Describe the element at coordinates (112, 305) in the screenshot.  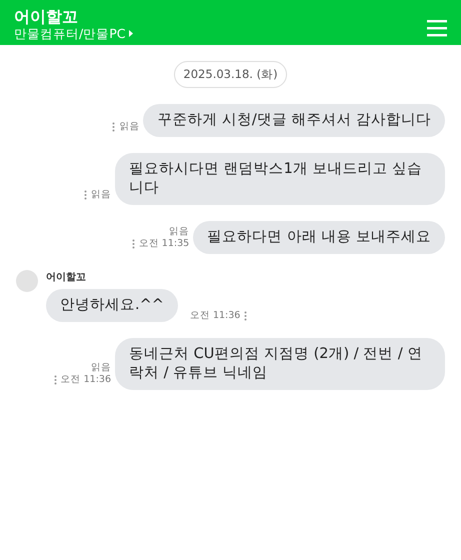
I see `message-bubble: 안녕하세요.^^` at that location.